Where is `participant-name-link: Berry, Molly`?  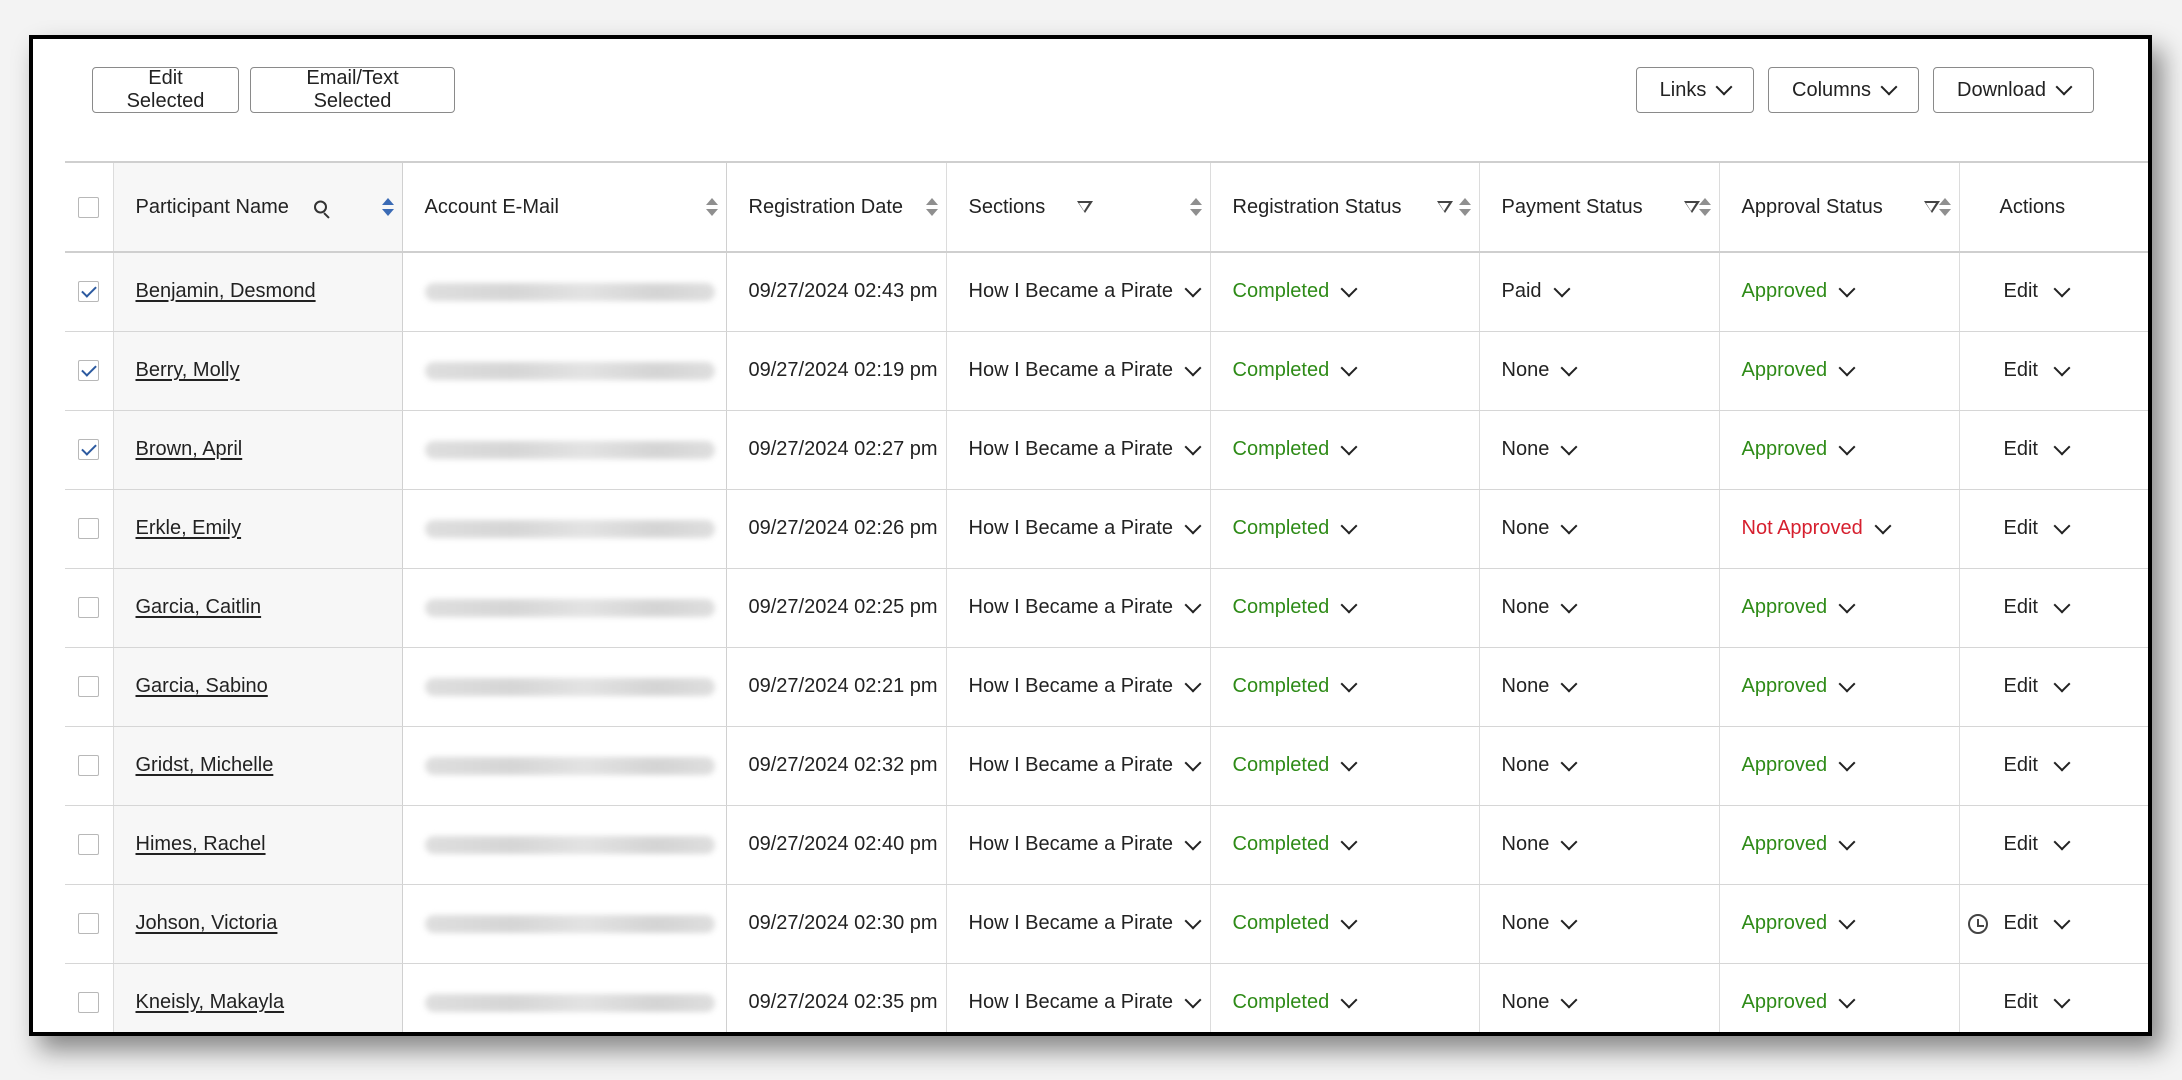 participant-name-link: Berry, Molly is located at coordinates (188, 370).